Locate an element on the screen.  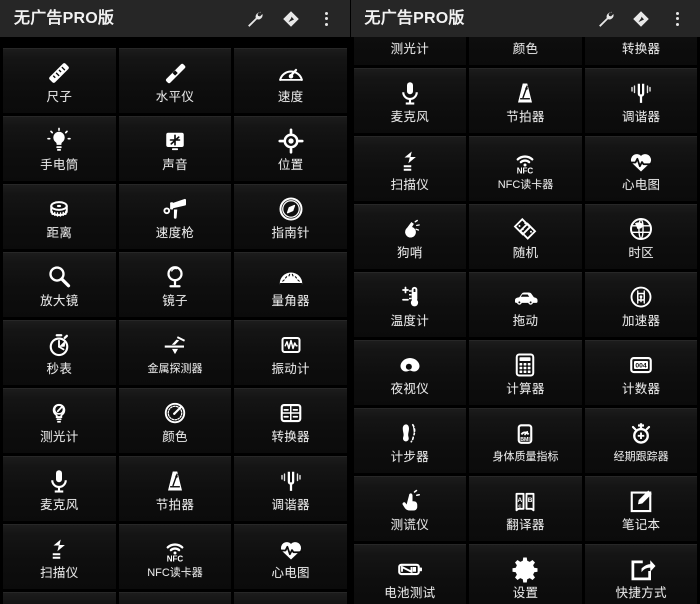
tool-label: 扫描仪 is located at coordinates (410, 185).